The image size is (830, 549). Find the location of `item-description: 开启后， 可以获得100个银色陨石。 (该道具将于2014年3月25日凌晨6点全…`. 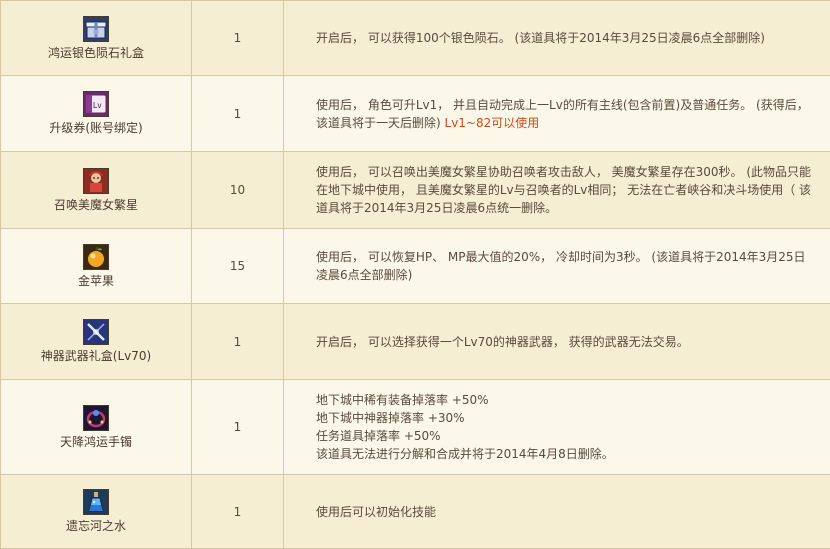

item-description: 开启后， 可以获得100个银色陨石。 (该道具将于2014年3月25日凌晨6点全… is located at coordinates (557, 38).